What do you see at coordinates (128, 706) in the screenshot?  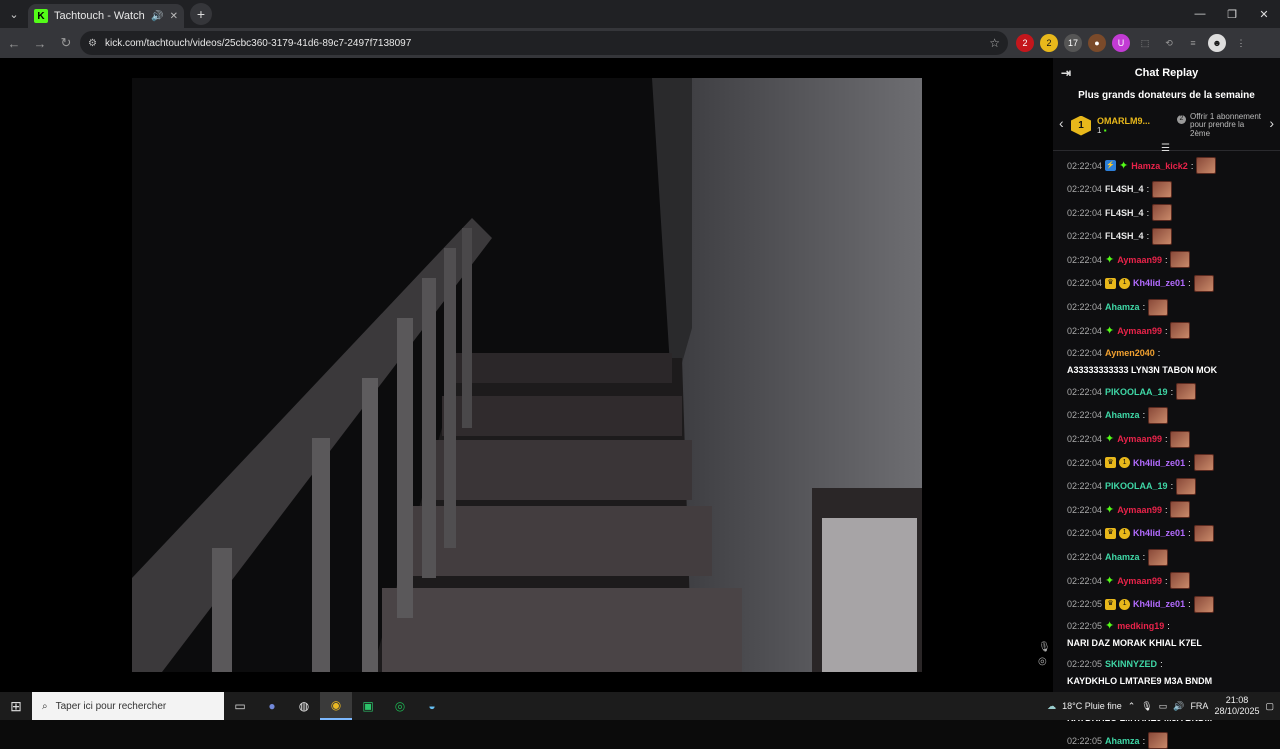 I see `taskbar-search: ⌕ Taper ici pour rechercher` at bounding box center [128, 706].